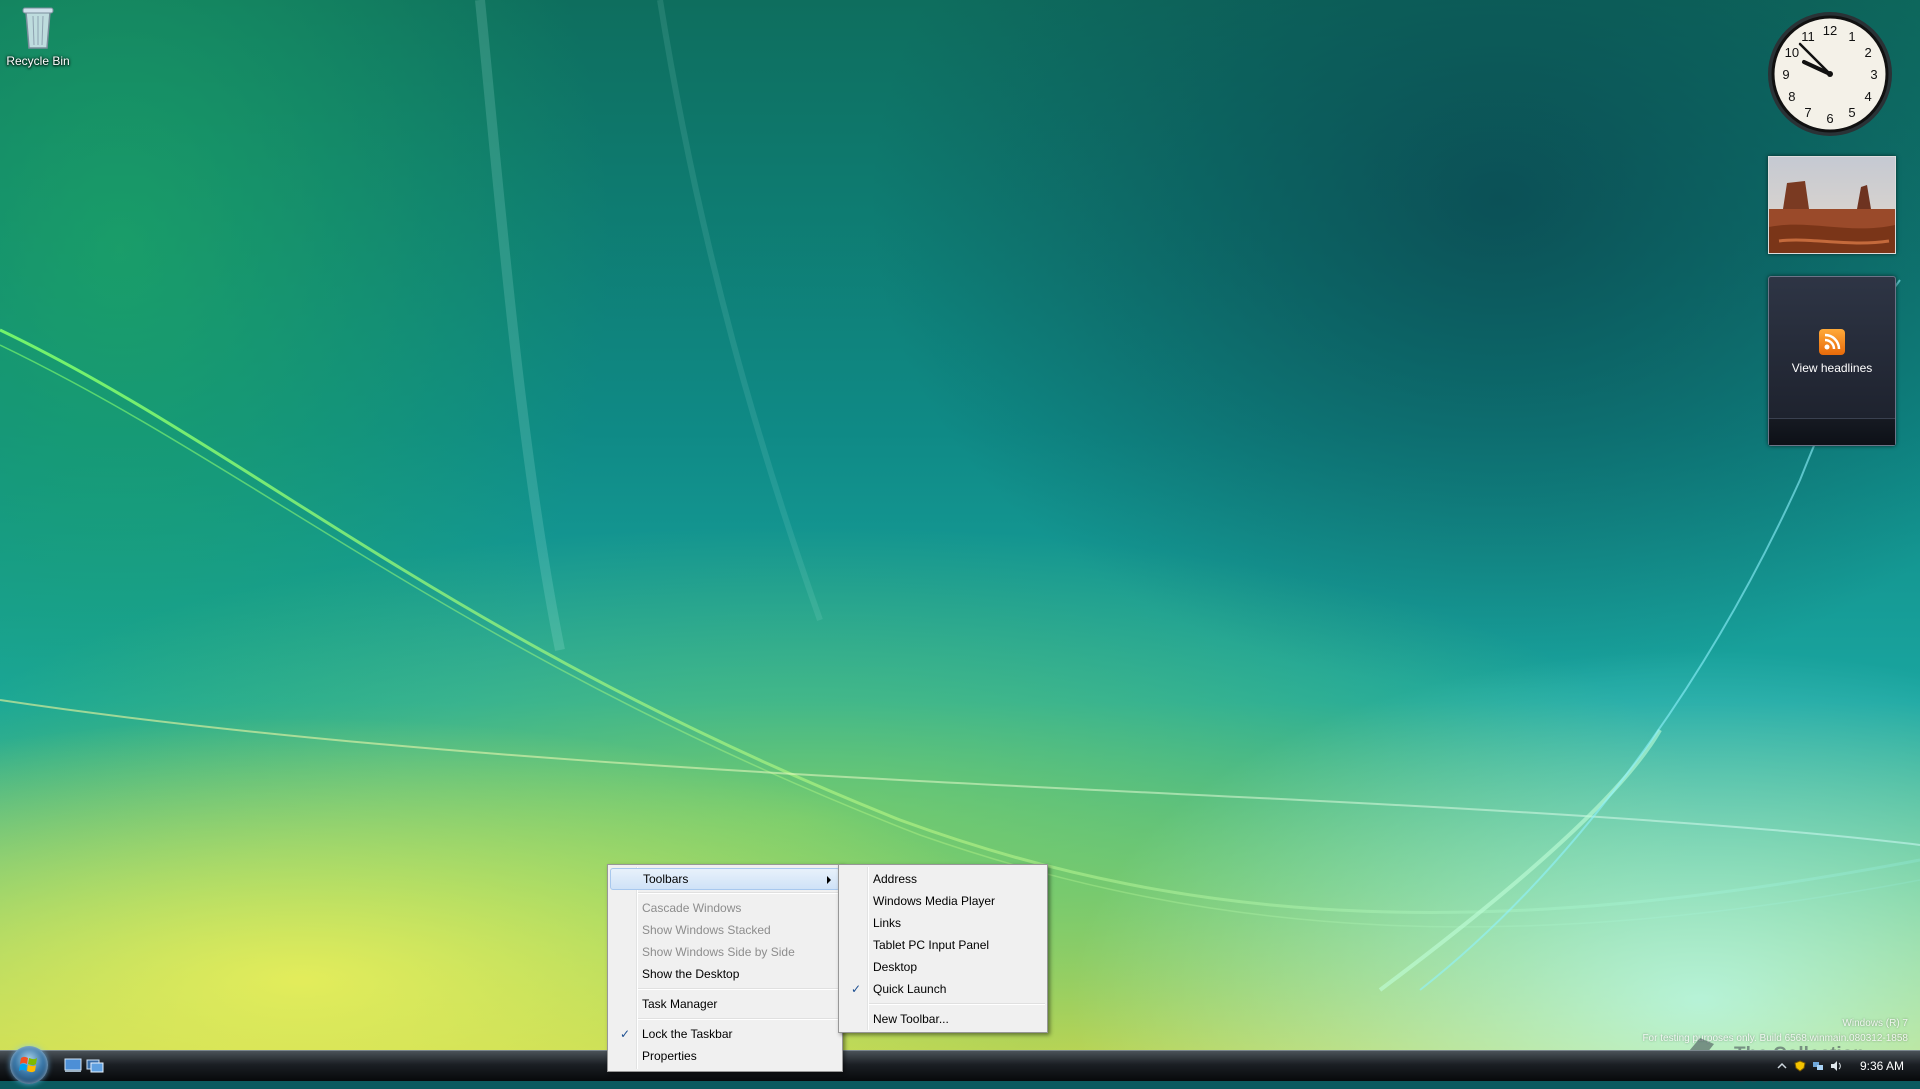 The width and height of the screenshot is (1920, 1089). Describe the element at coordinates (1882, 1066) in the screenshot. I see `taskbar-clock: 9:36 AM` at that location.